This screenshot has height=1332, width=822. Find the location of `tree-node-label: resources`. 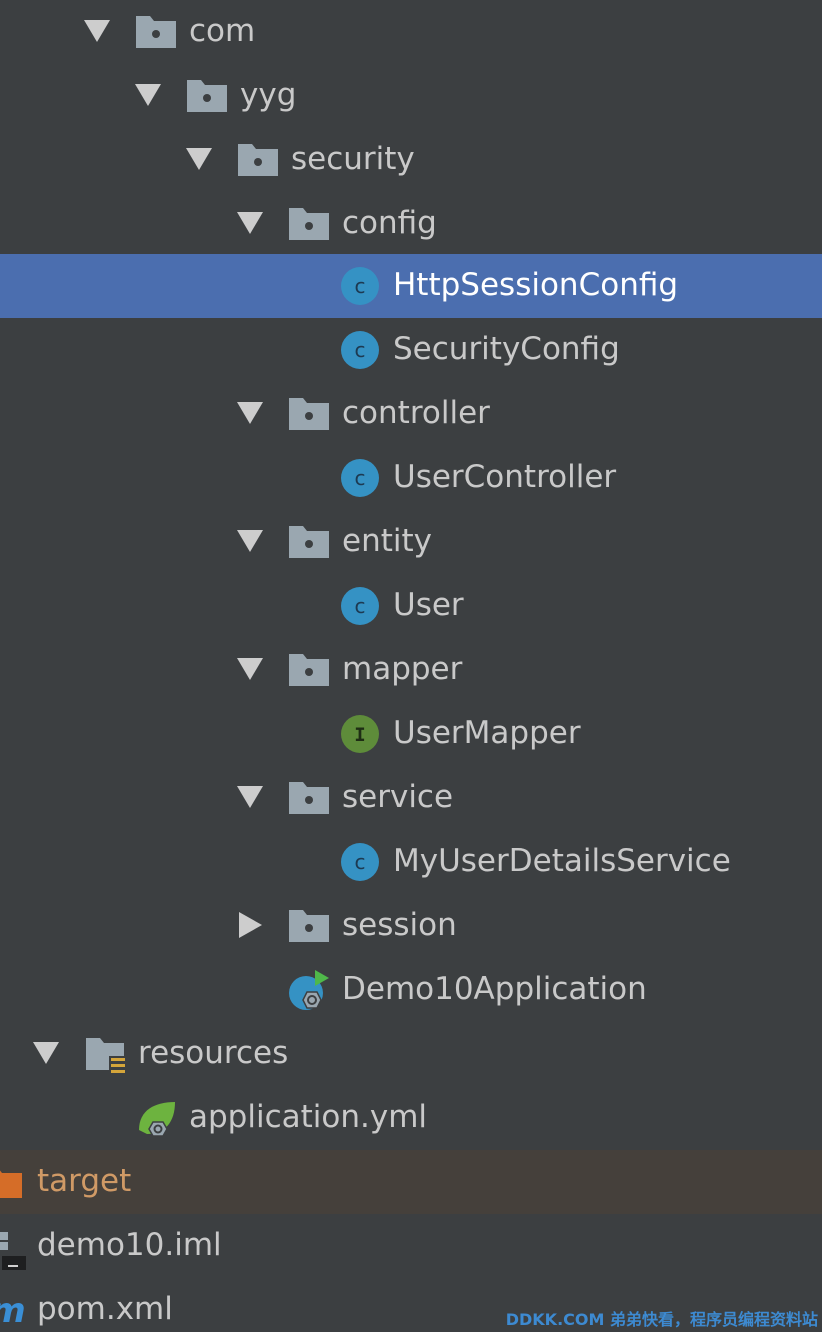

tree-node-label: resources is located at coordinates (213, 1053).